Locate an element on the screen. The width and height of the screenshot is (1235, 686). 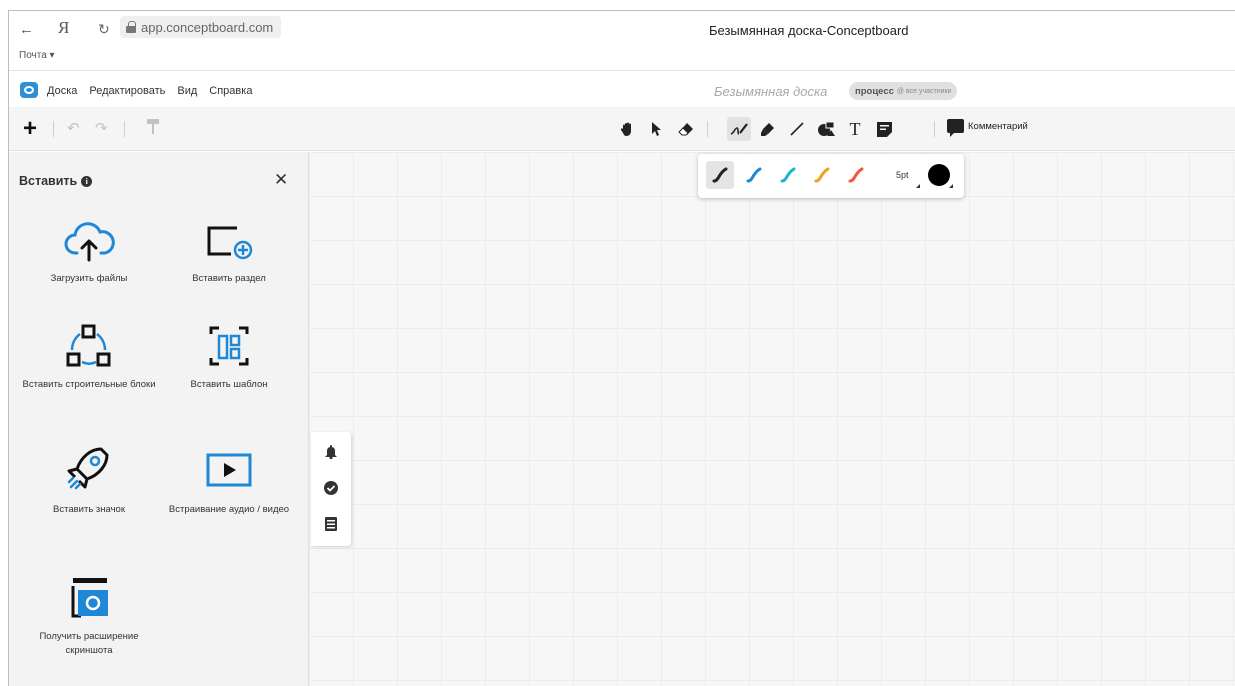
side-toolbar is located at coordinates (331, 489).